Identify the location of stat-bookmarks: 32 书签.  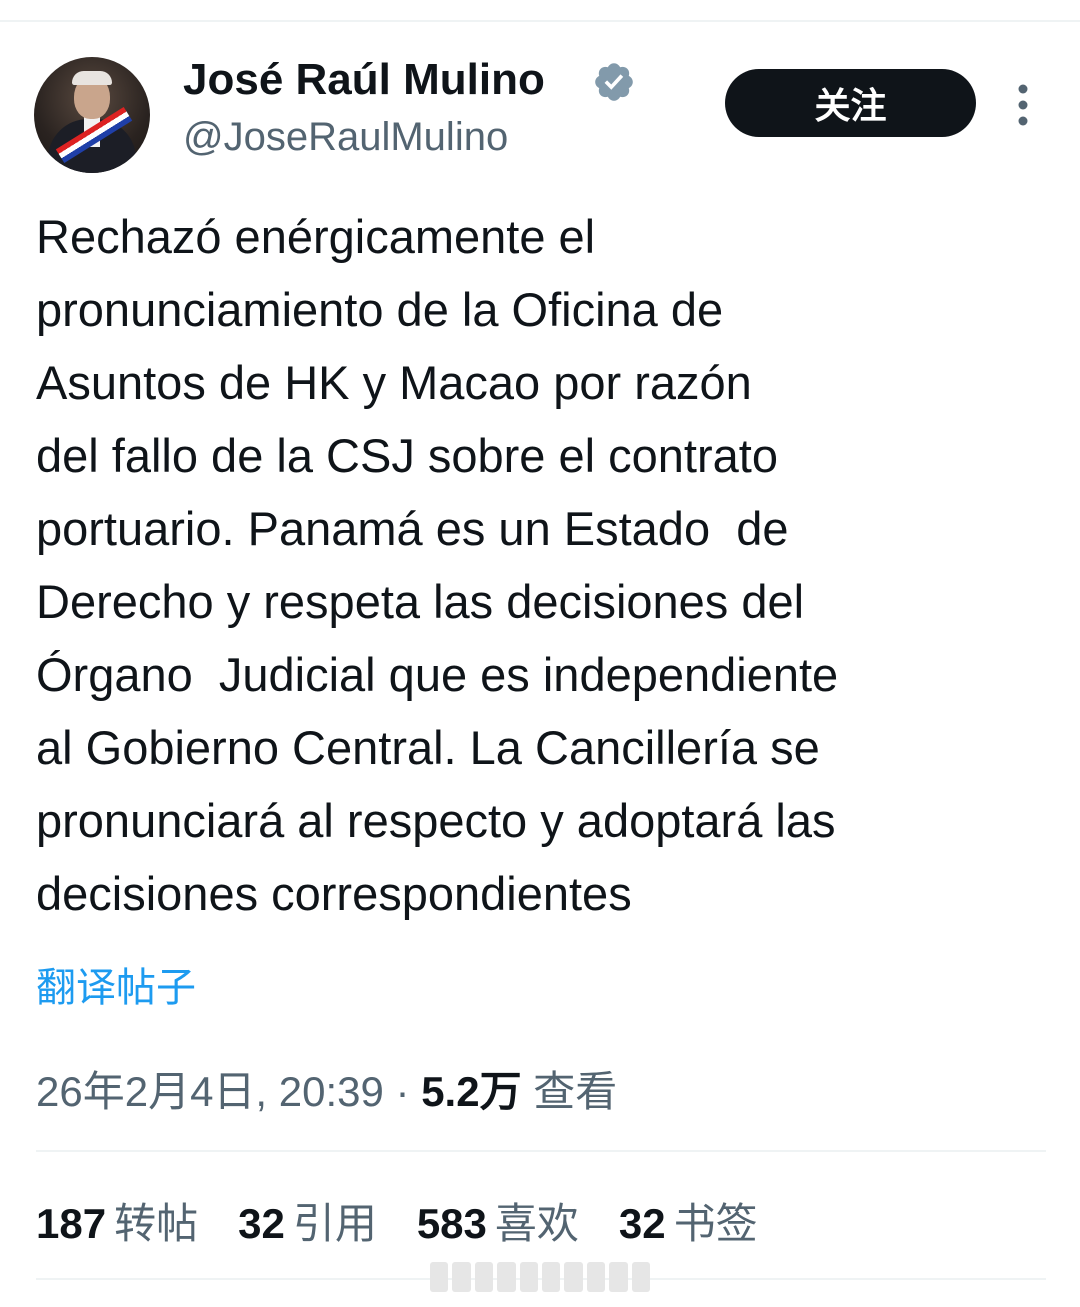
(688, 1220).